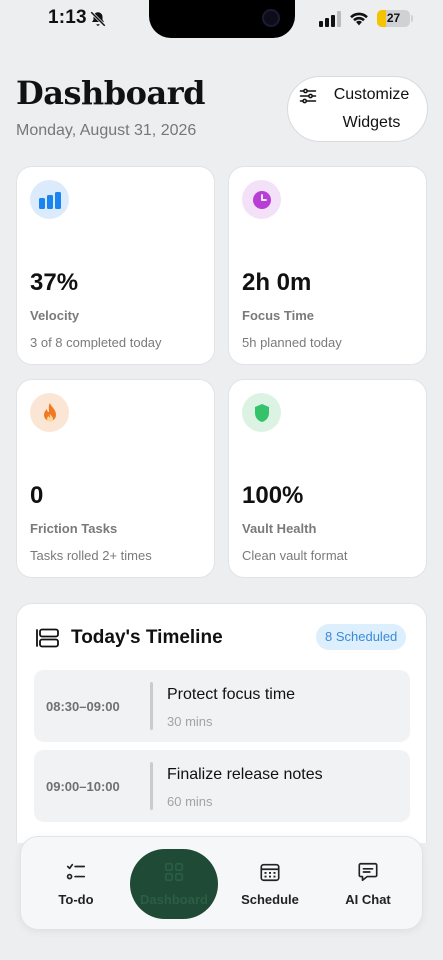 This screenshot has height=960, width=443. I want to click on slot-duration: 60 mins, so click(190, 801).